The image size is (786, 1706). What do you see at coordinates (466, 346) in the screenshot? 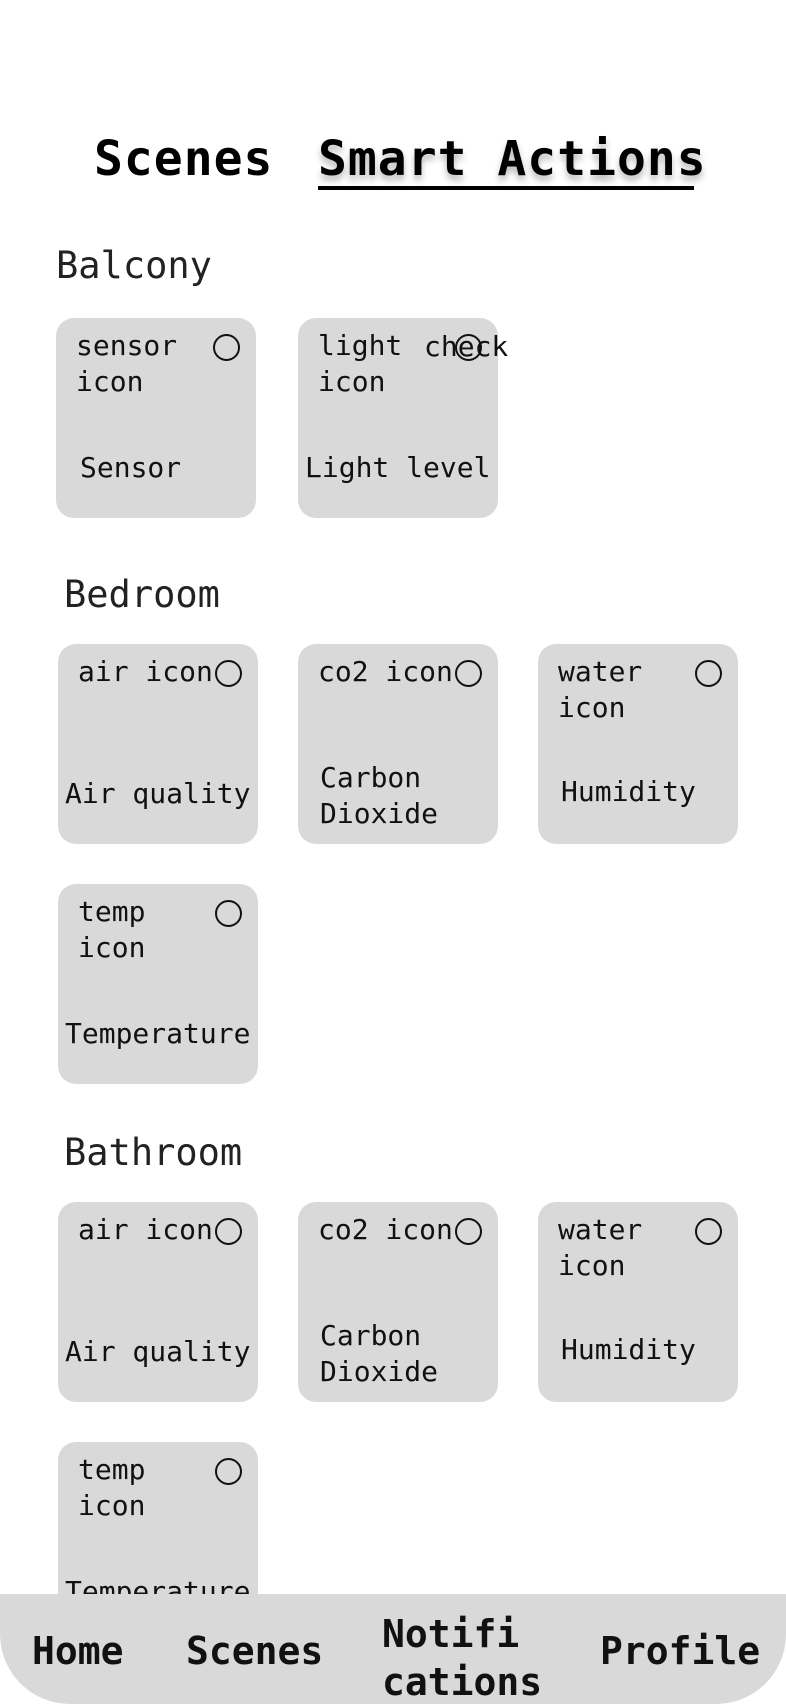
I see `check-placeholder-text: check` at bounding box center [466, 346].